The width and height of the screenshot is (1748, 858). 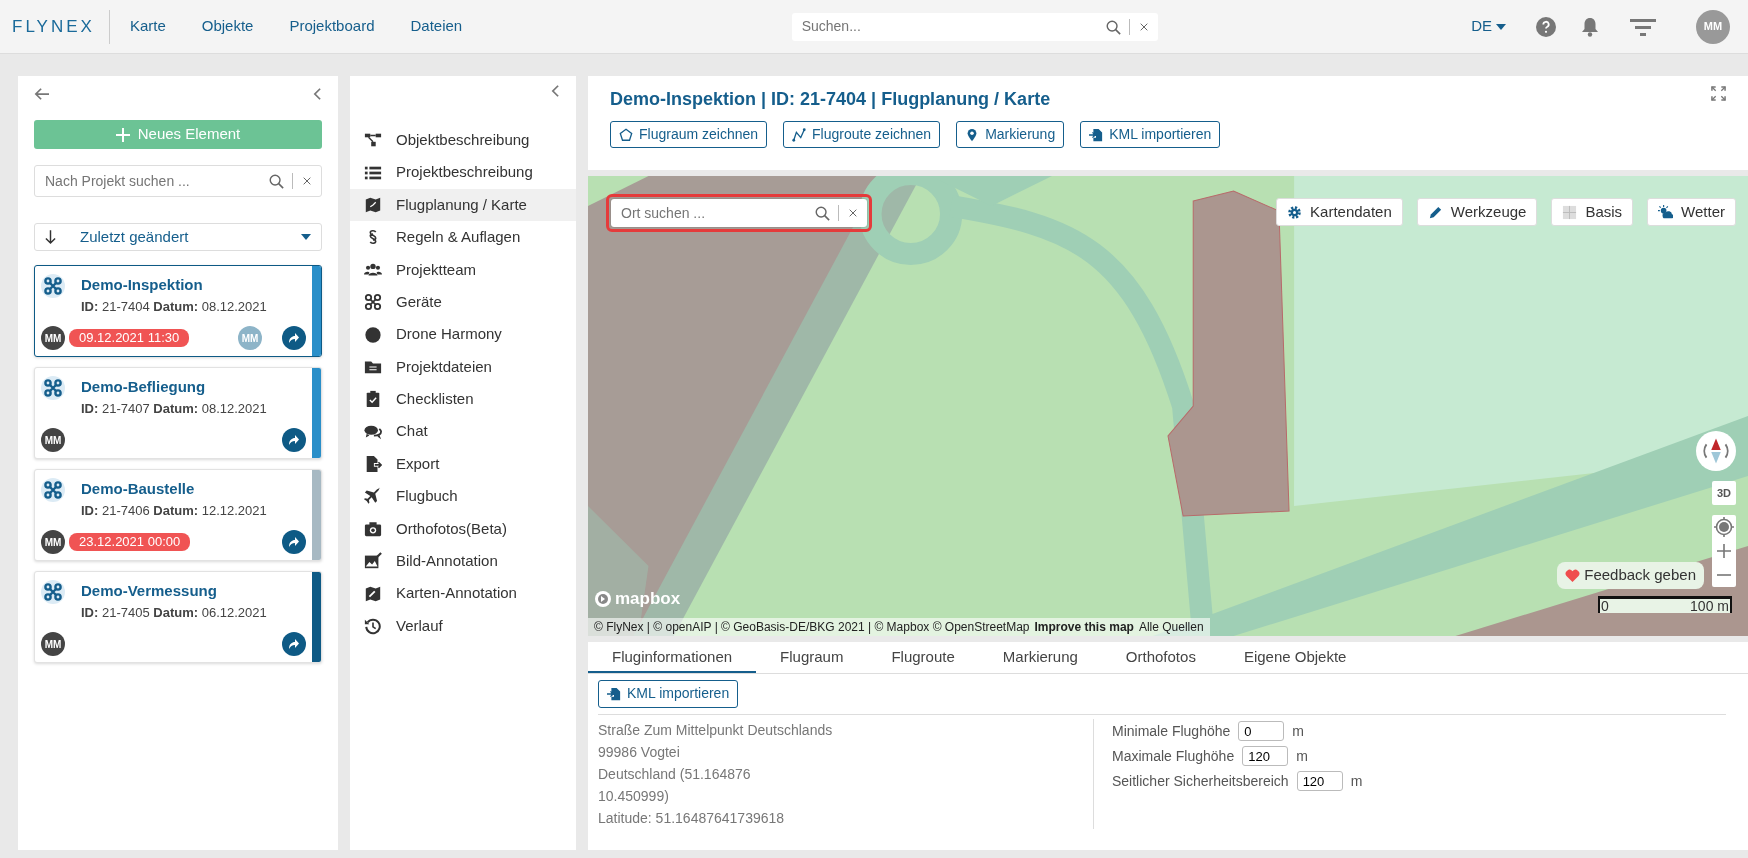 I want to click on action-button: Flugroute zeichnen, so click(x=862, y=134).